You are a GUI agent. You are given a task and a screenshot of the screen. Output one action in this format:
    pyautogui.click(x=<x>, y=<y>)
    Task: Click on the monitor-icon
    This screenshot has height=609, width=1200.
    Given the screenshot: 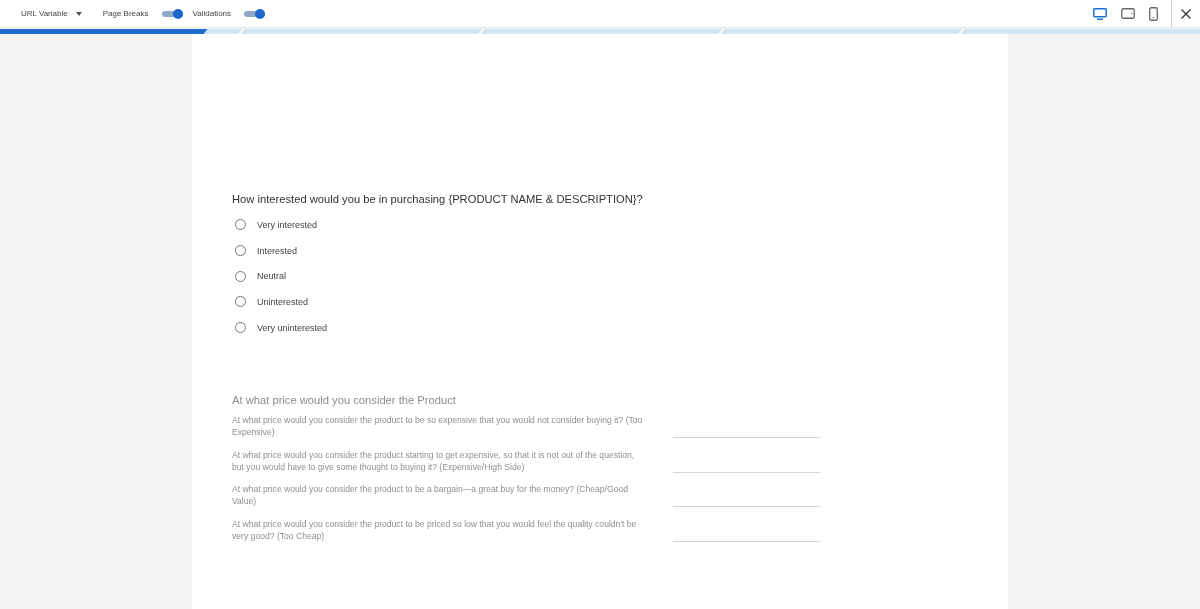 What is the action you would take?
    pyautogui.click(x=1100, y=13)
    